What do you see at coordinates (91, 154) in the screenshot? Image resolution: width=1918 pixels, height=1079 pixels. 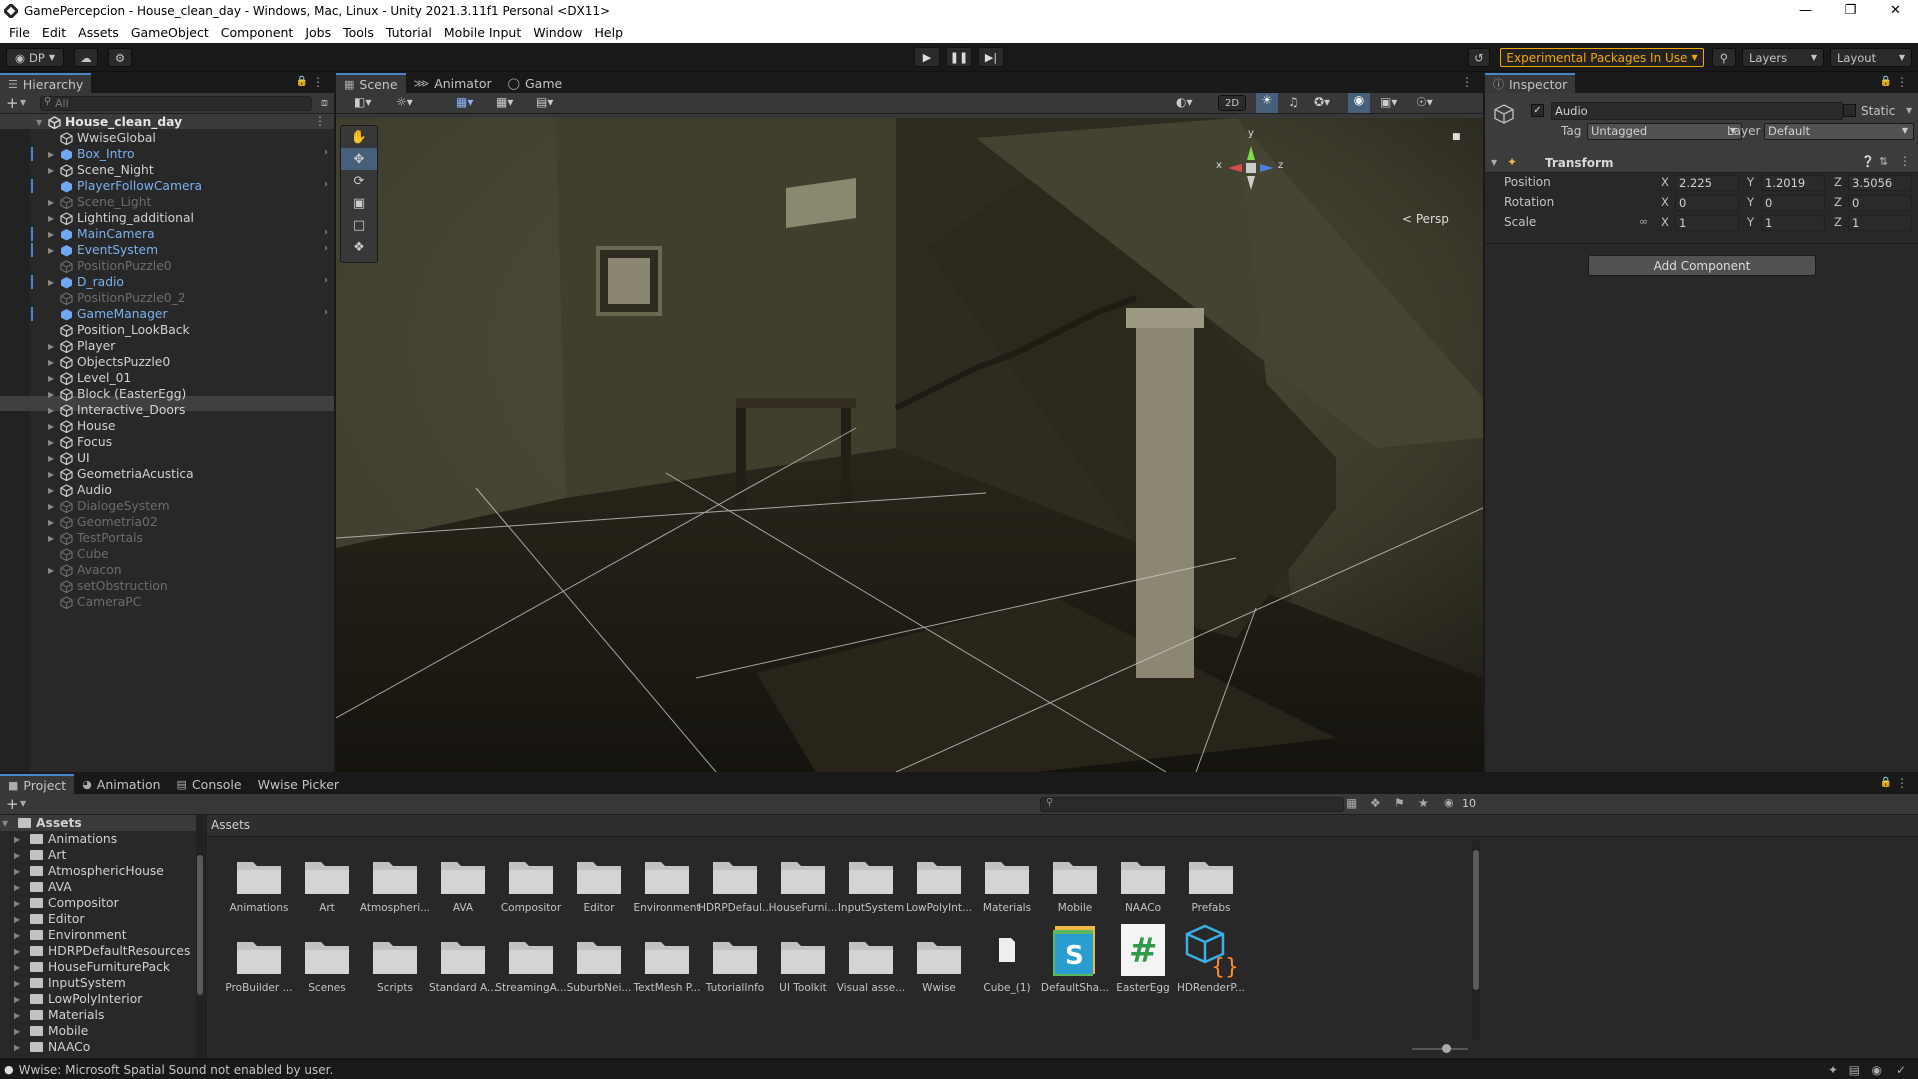 I see `hierarchy-item: ▶ Box_Intro` at bounding box center [91, 154].